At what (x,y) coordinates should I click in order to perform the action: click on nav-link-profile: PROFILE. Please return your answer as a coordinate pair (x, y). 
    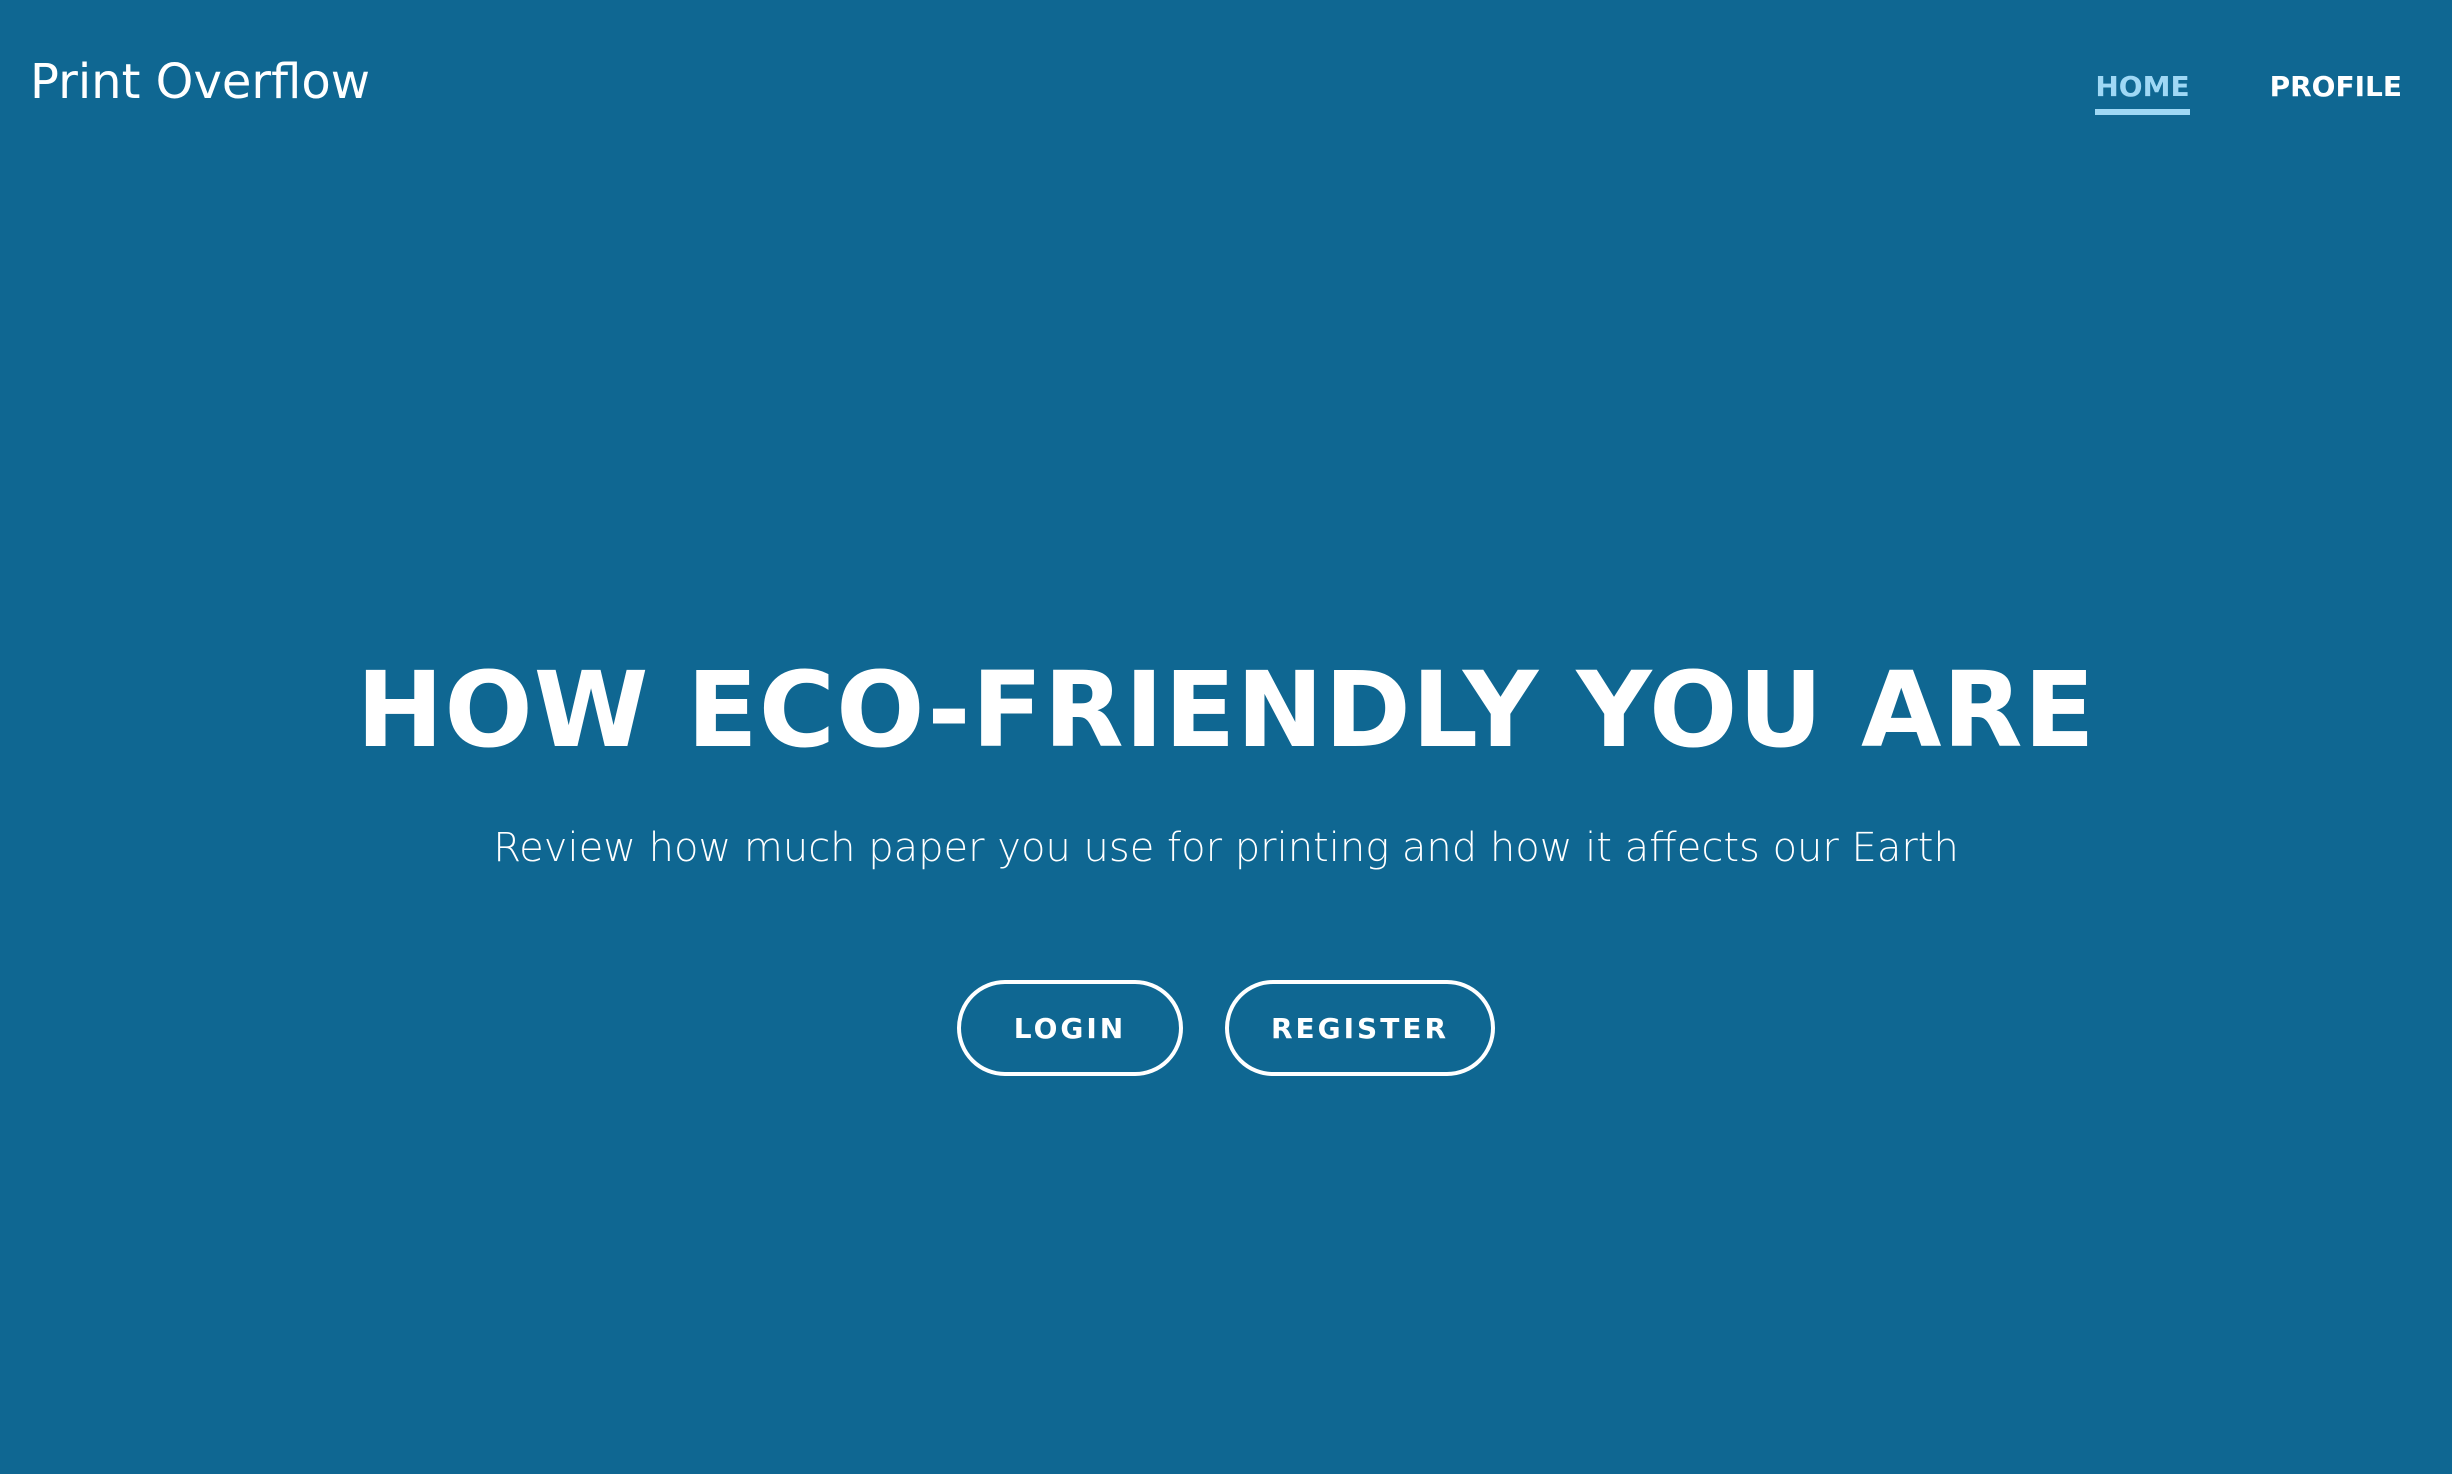
    Looking at the image, I should click on (2336, 92).